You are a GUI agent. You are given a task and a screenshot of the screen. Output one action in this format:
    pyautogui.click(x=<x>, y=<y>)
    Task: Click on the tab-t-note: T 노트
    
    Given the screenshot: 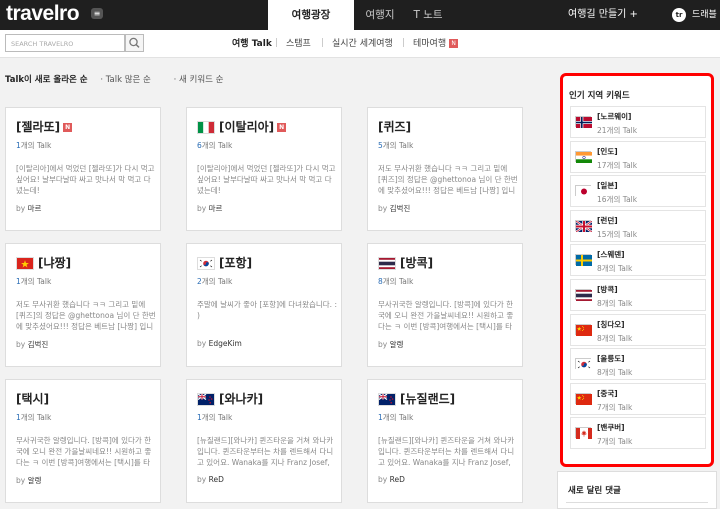 What is the action you would take?
    pyautogui.click(x=428, y=15)
    